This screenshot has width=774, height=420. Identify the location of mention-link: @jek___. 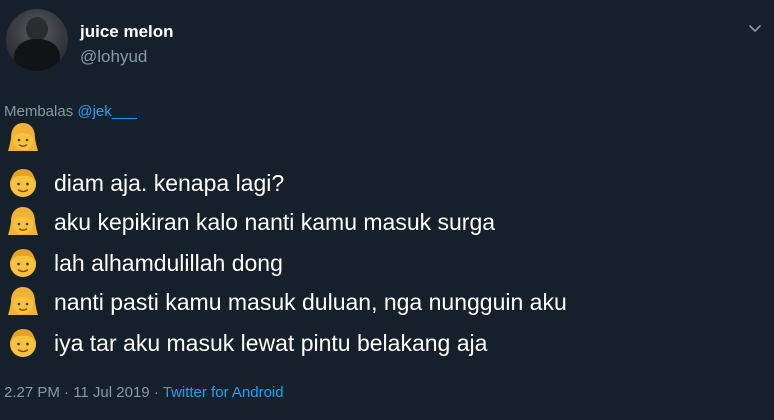
(106, 111).